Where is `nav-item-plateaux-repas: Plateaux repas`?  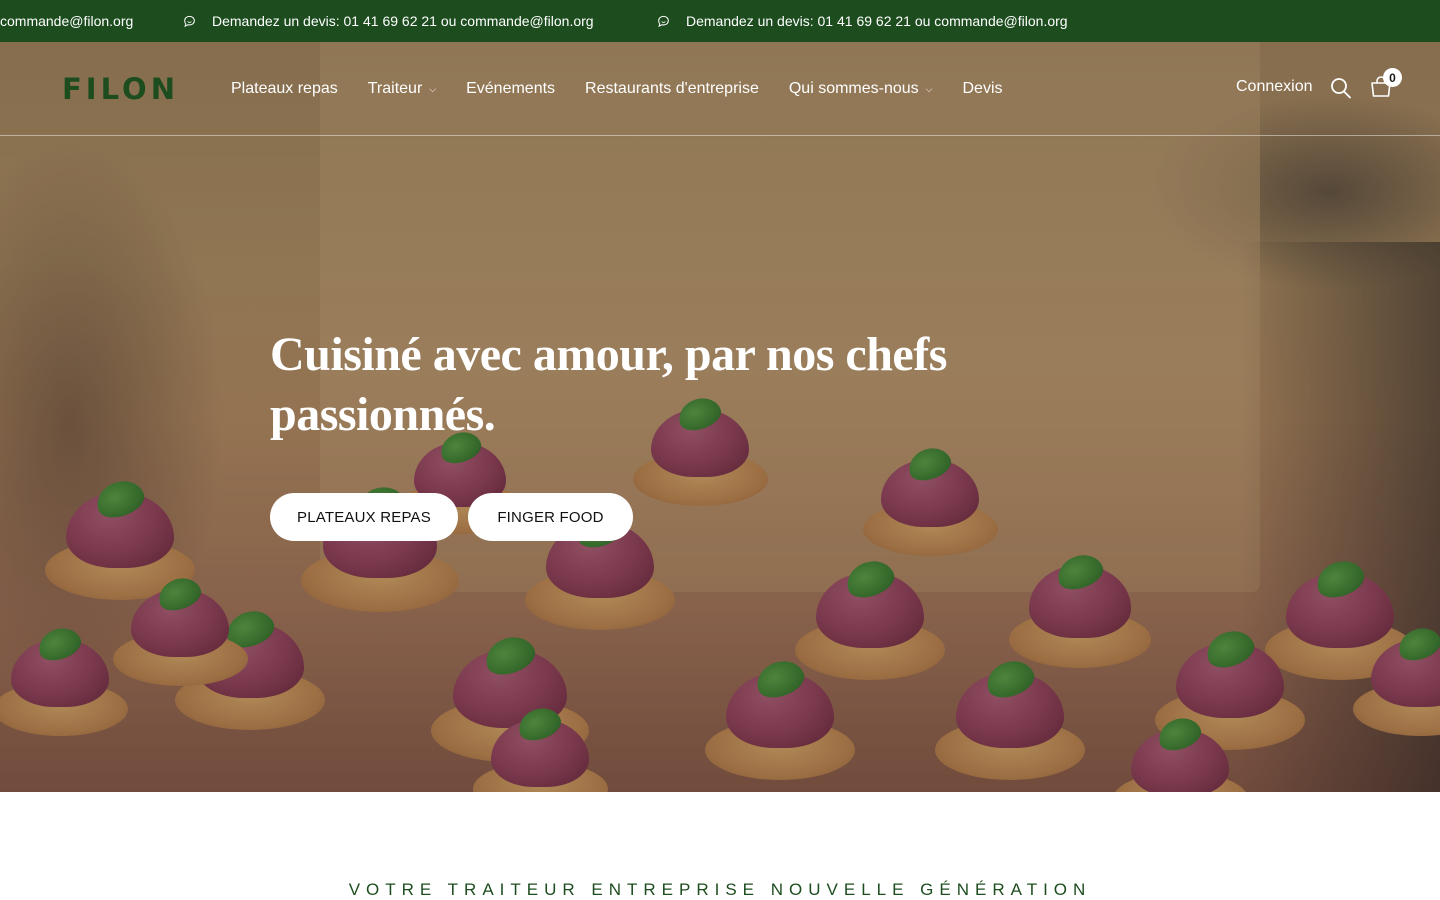 nav-item-plateaux-repas: Plateaux repas is located at coordinates (284, 89).